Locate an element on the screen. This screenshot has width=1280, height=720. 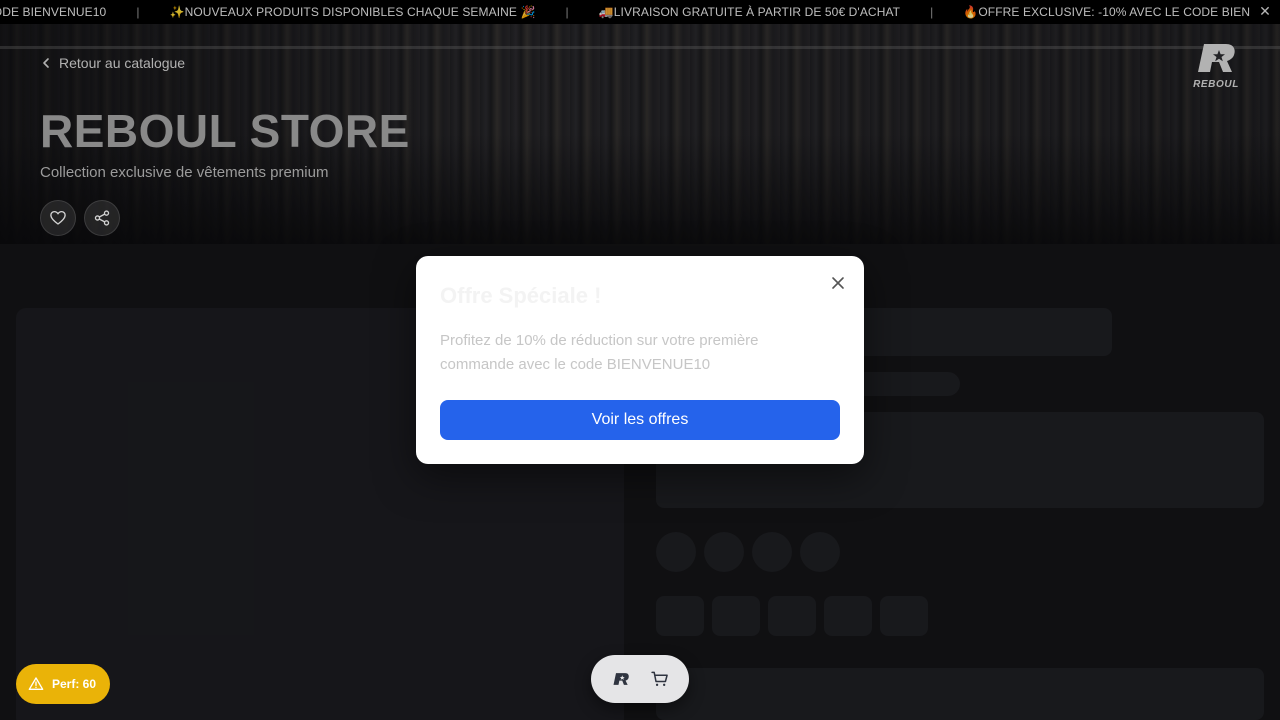
store-logo-icon is located at coordinates (621, 679).